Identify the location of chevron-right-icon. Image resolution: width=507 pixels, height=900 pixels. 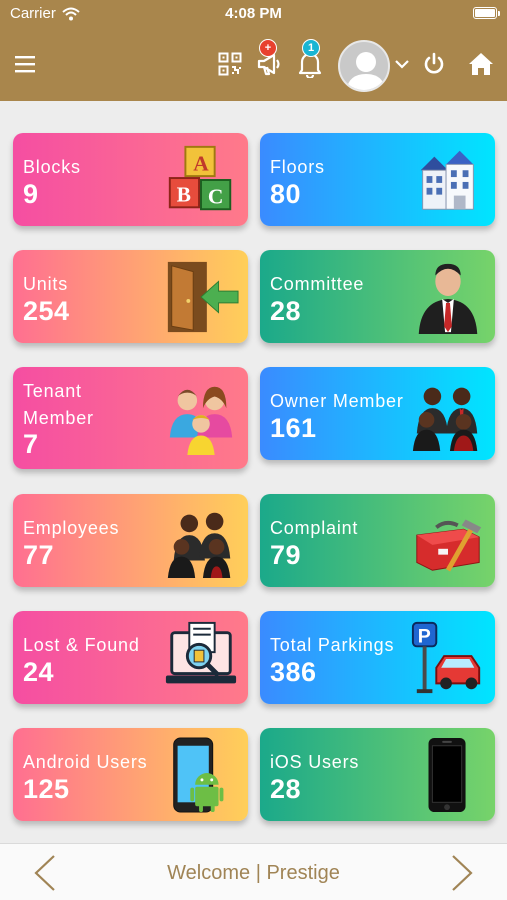
(462, 875).